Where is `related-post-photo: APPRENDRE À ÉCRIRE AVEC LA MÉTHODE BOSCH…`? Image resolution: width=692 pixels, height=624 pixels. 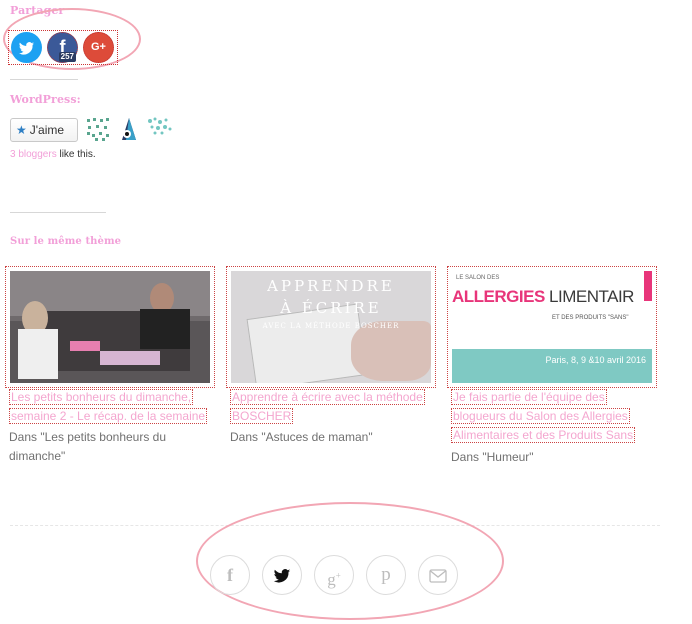 related-post-photo: APPRENDRE À ÉCRIRE AVEC LA MÉTHODE BOSCH… is located at coordinates (331, 327).